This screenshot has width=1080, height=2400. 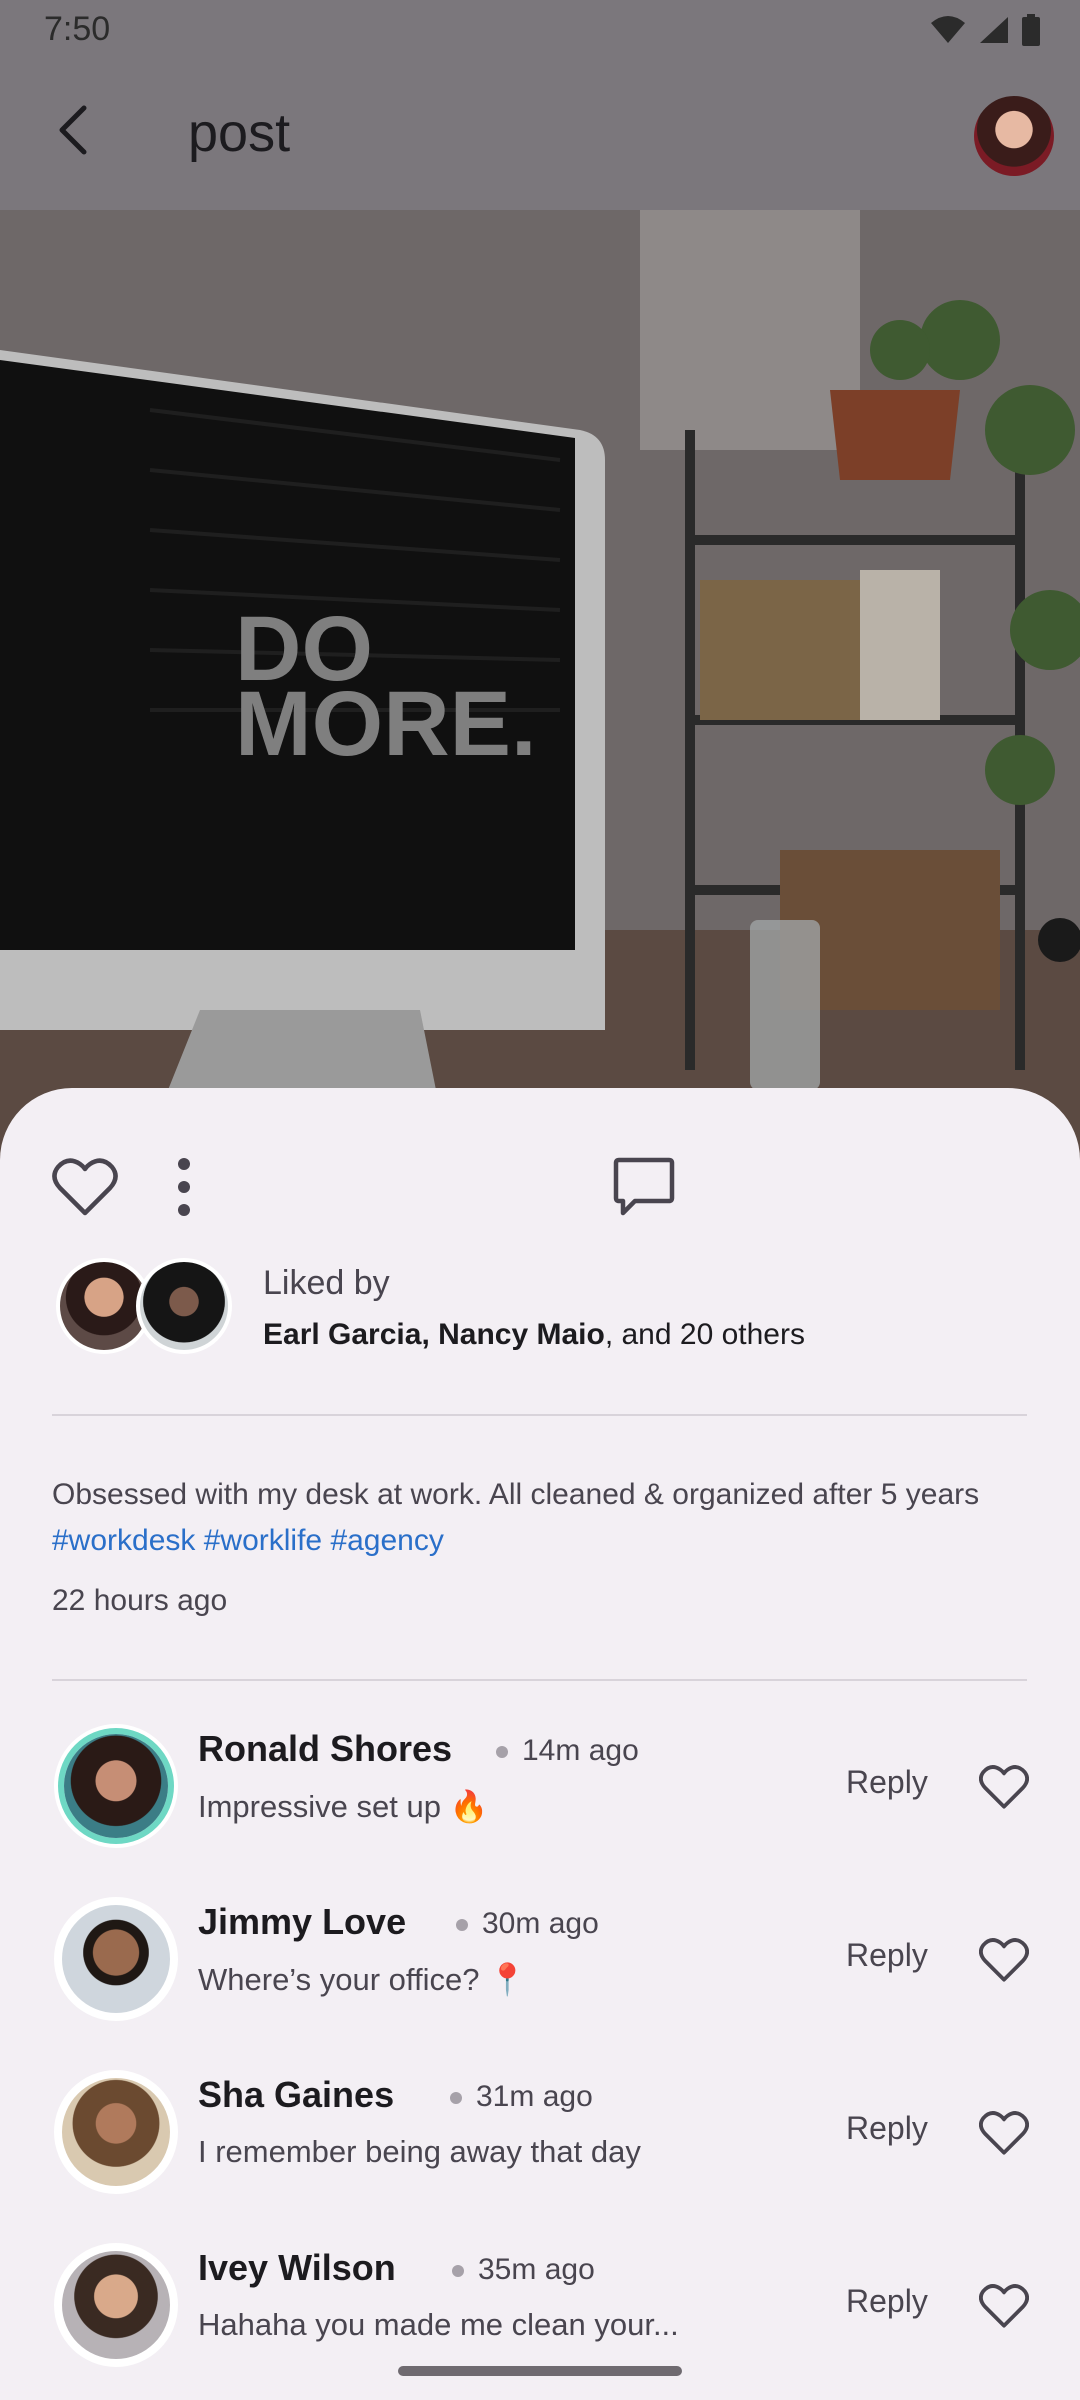 What do you see at coordinates (297, 2268) in the screenshot?
I see `comment-author: Ivey Wilson` at bounding box center [297, 2268].